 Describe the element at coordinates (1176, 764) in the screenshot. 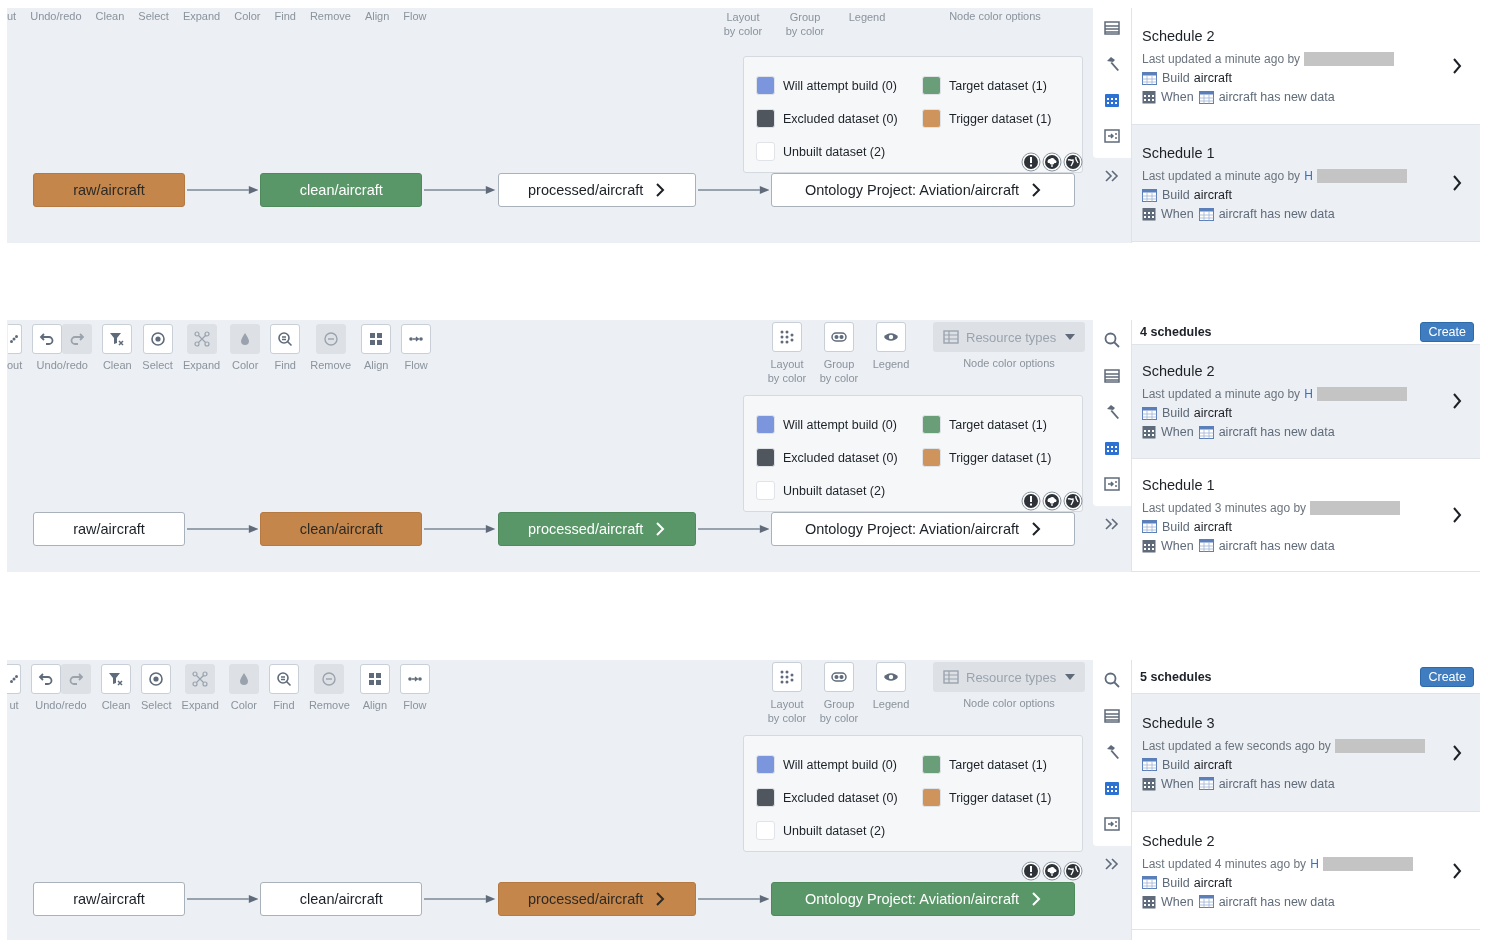

I see `build-label: Build` at that location.